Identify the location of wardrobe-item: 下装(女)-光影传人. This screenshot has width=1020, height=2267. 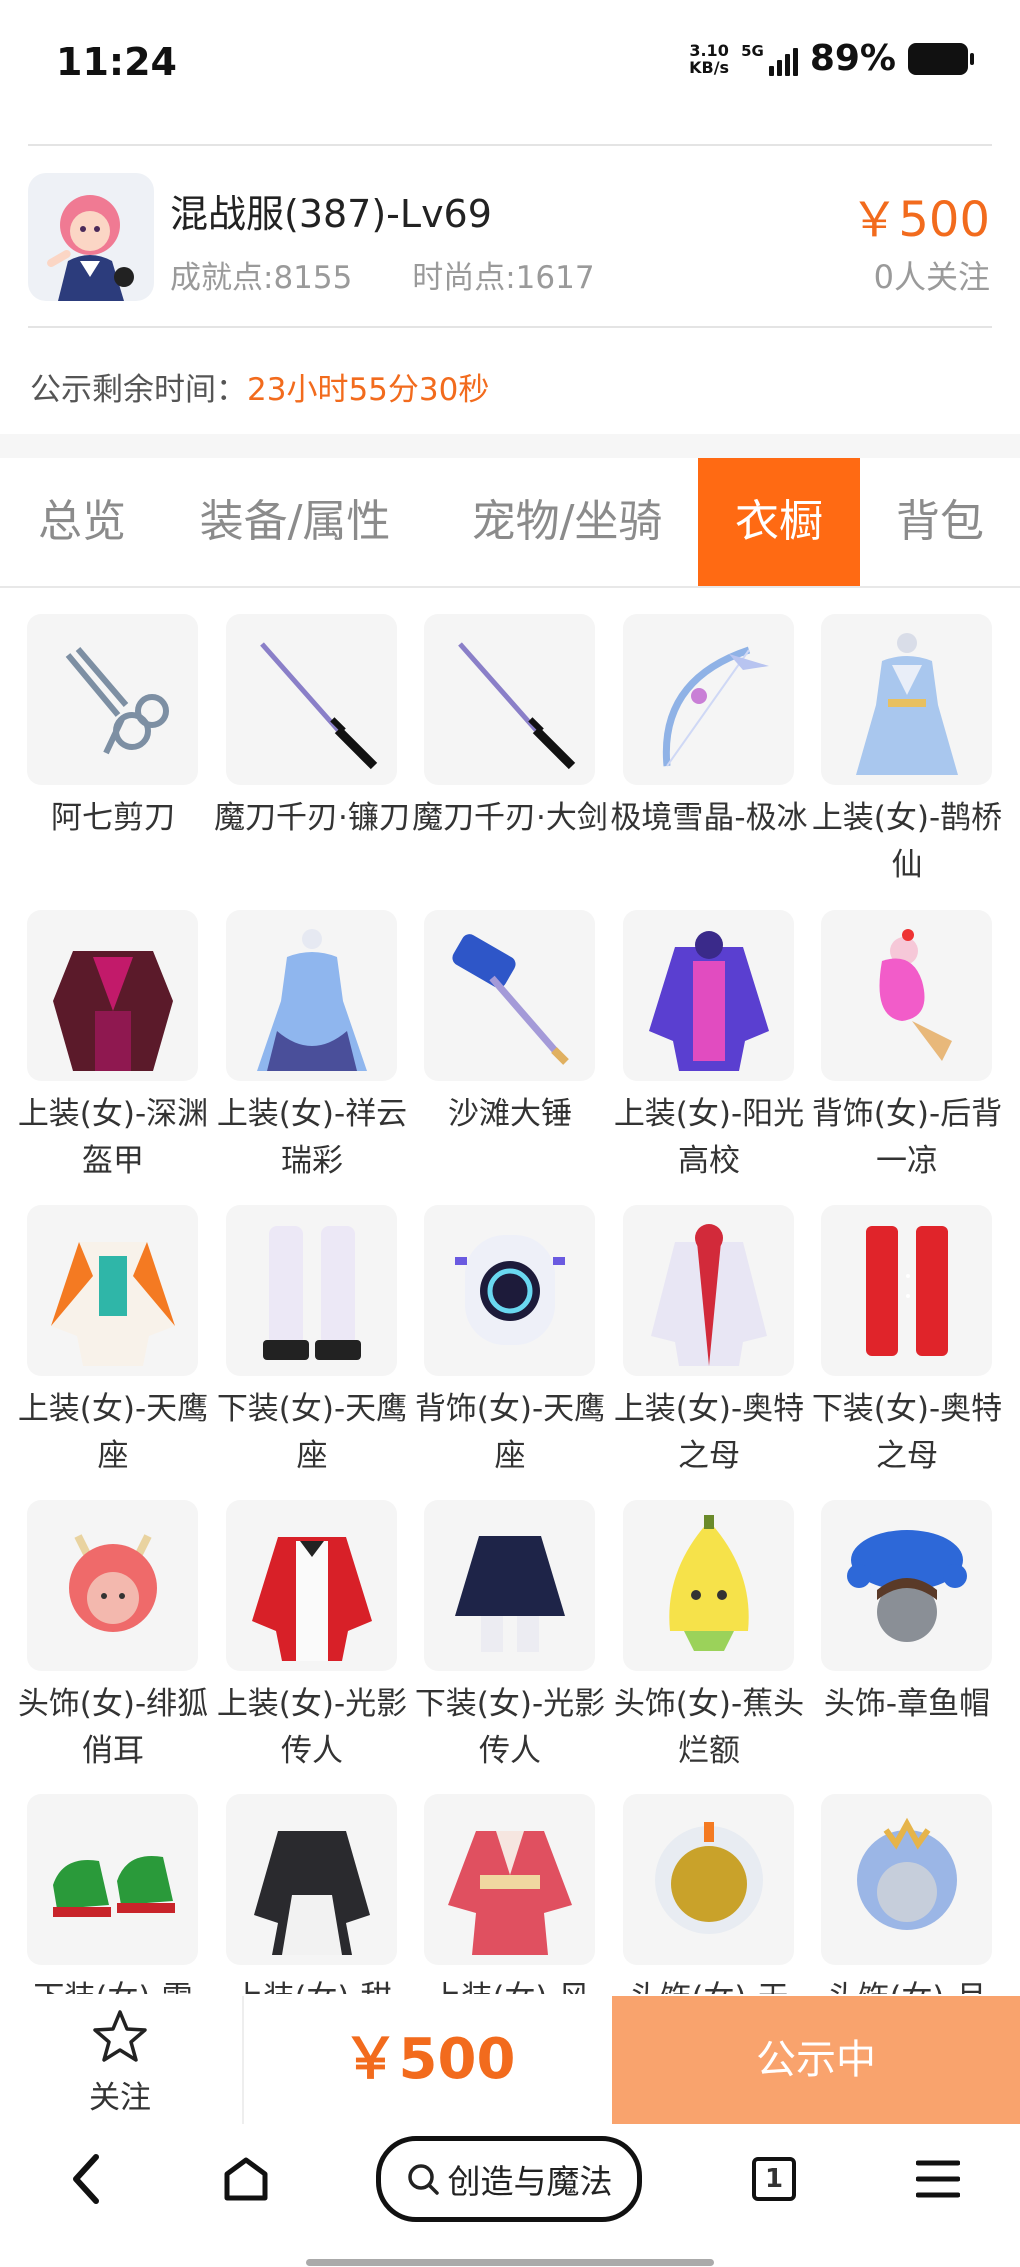
(510, 1637).